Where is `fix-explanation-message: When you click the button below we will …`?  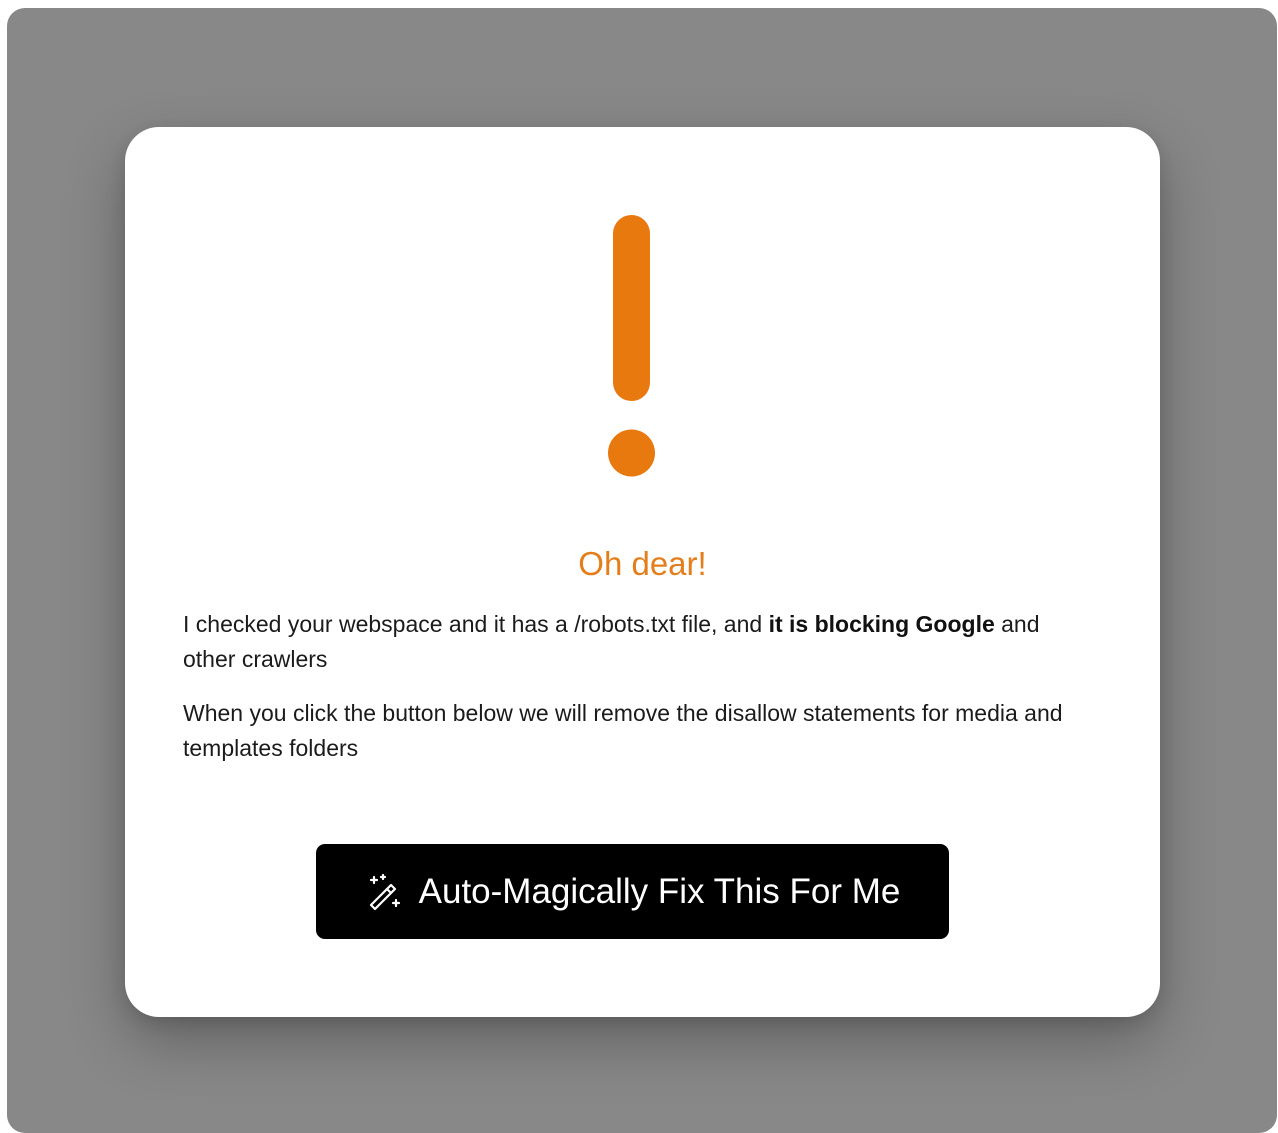 fix-explanation-message: When you click the button below we will … is located at coordinates (623, 730).